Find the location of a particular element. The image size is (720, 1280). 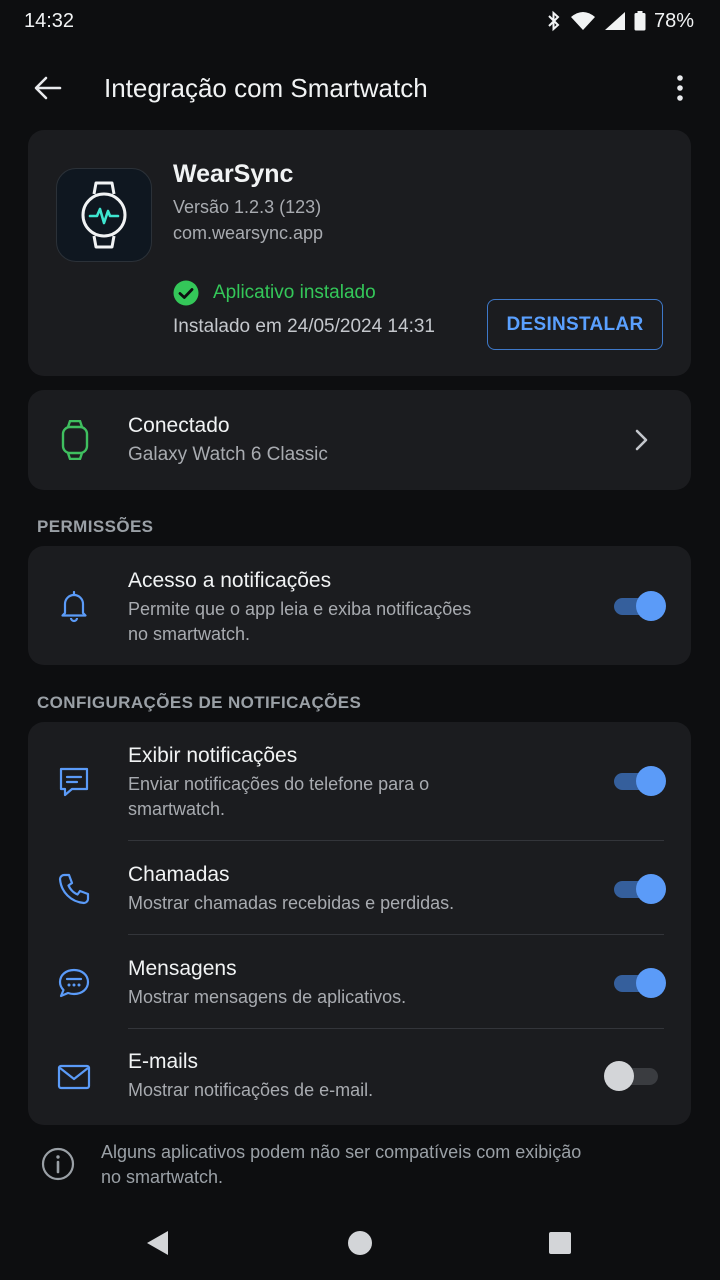

status-icons: 78% is located at coordinates (620, 21).